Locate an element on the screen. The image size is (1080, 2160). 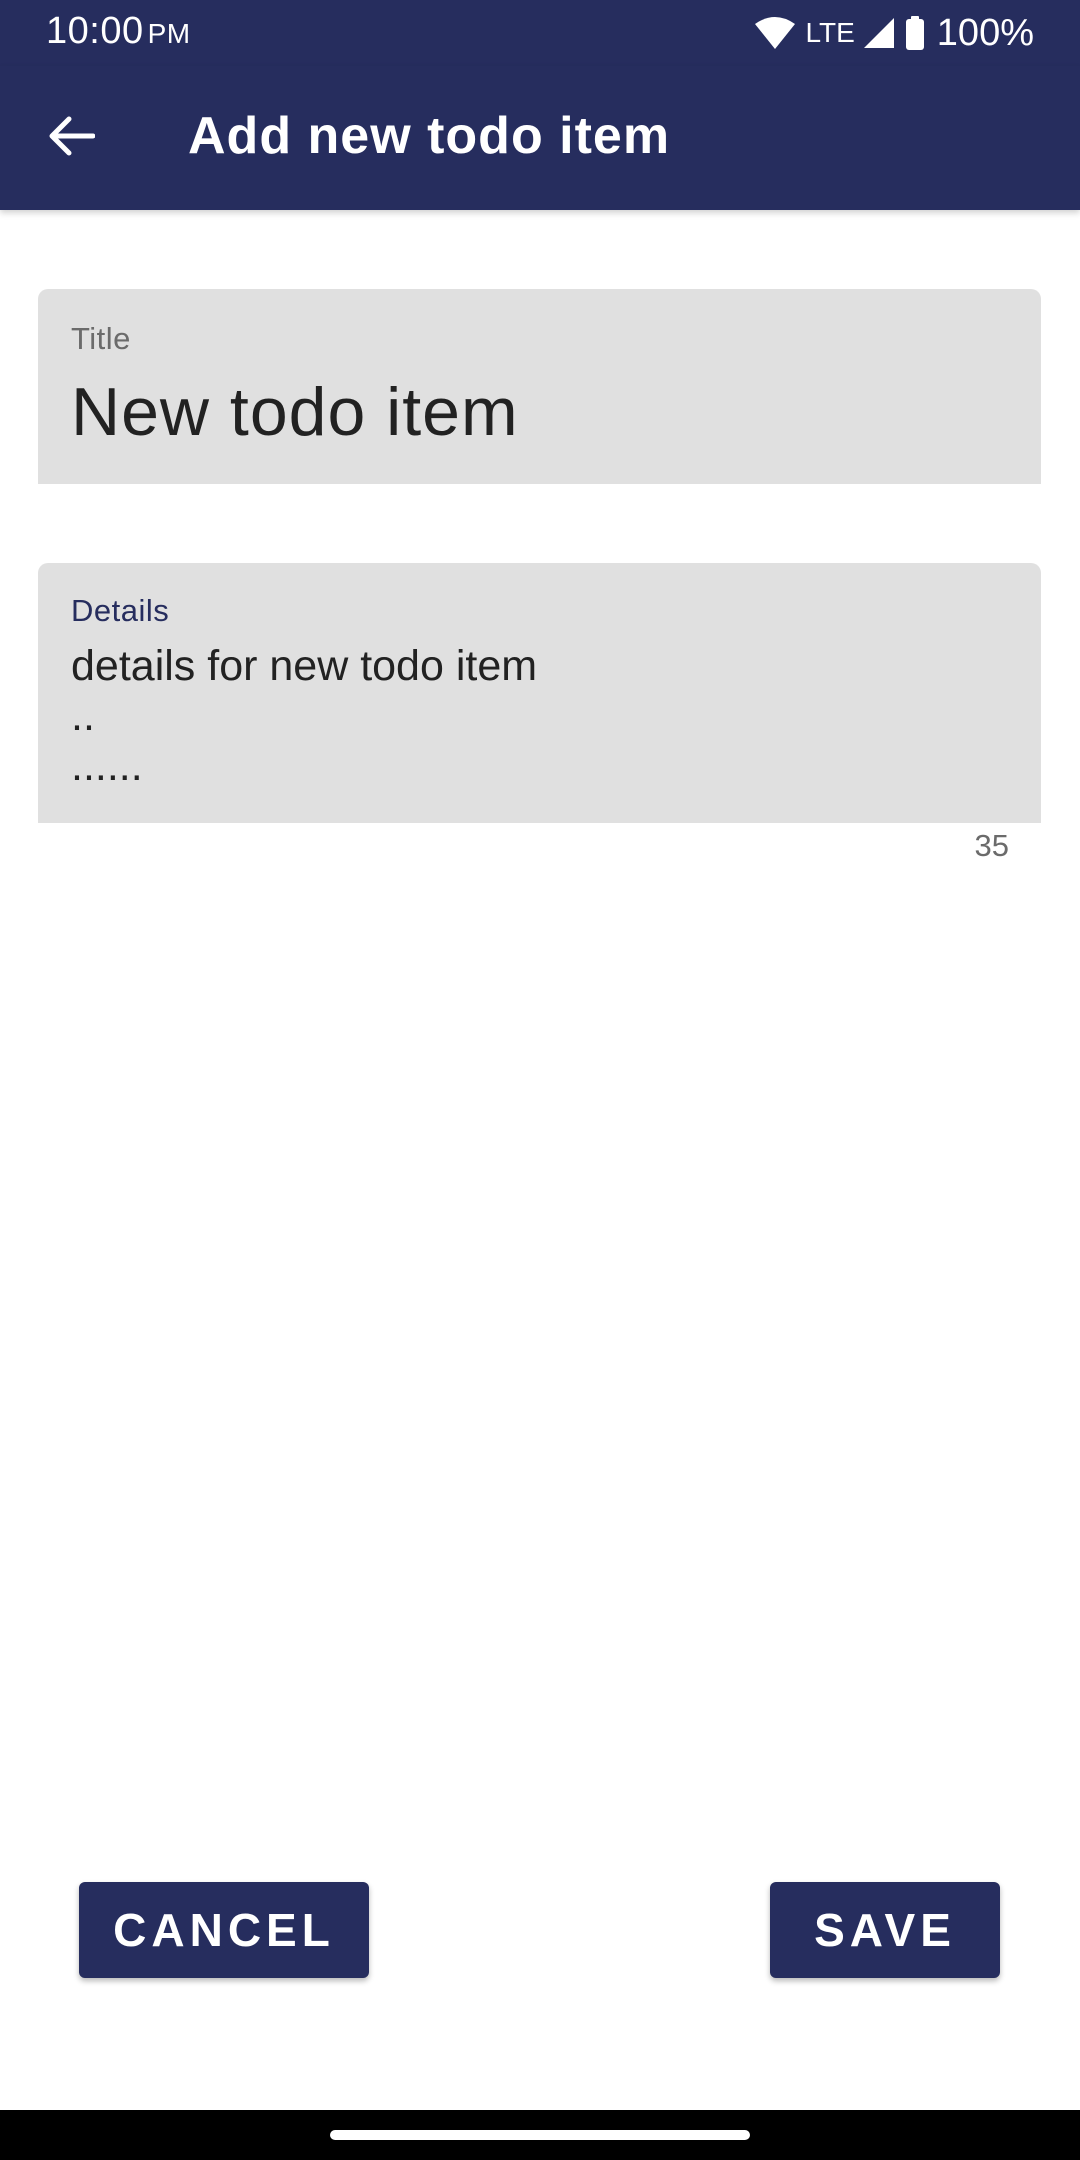
cancel-button: CANCEL is located at coordinates (224, 1930).